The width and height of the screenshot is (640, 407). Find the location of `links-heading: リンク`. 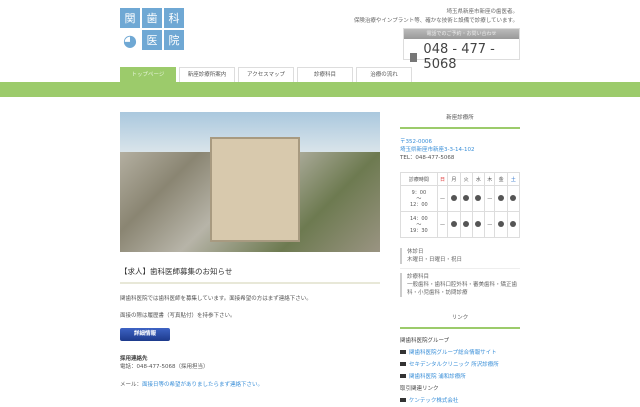

links-heading: リンク is located at coordinates (460, 321).